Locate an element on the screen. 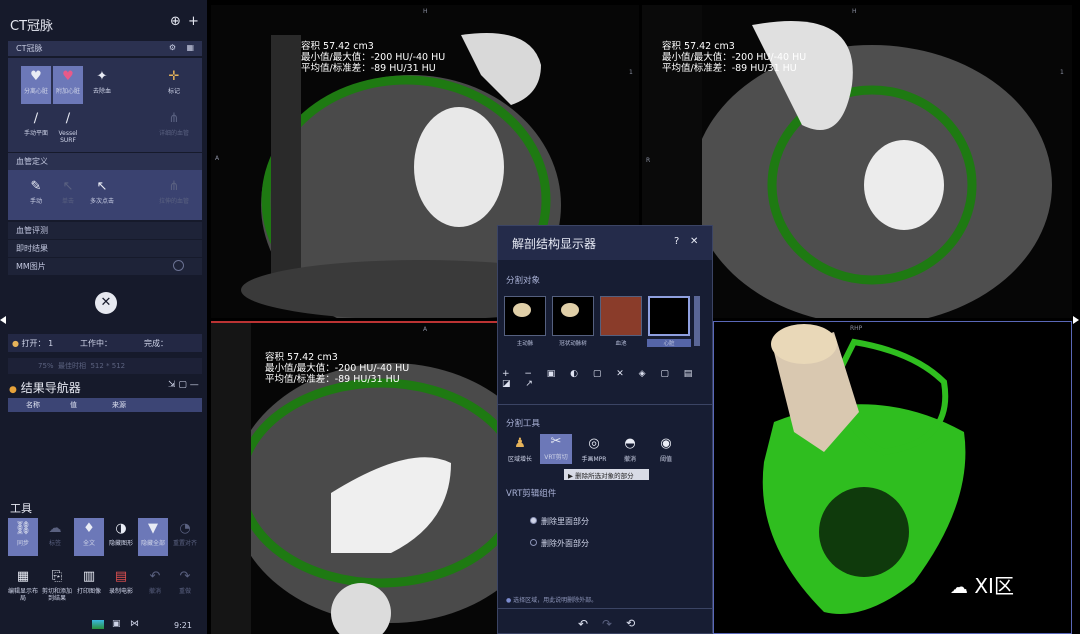 This screenshot has width=1080, height=634. heart-add-icon: ♥ is located at coordinates (68, 76).